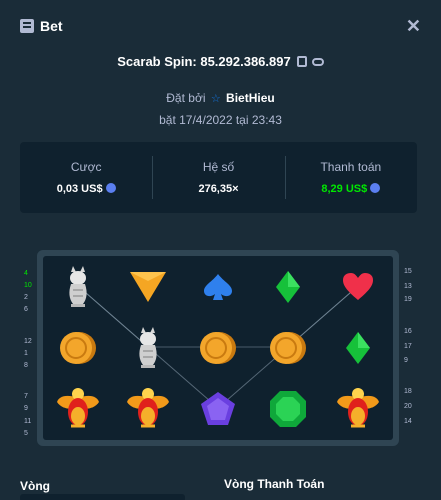 The image size is (441, 500). What do you see at coordinates (317, 62) in the screenshot?
I see `link-icon` at bounding box center [317, 62].